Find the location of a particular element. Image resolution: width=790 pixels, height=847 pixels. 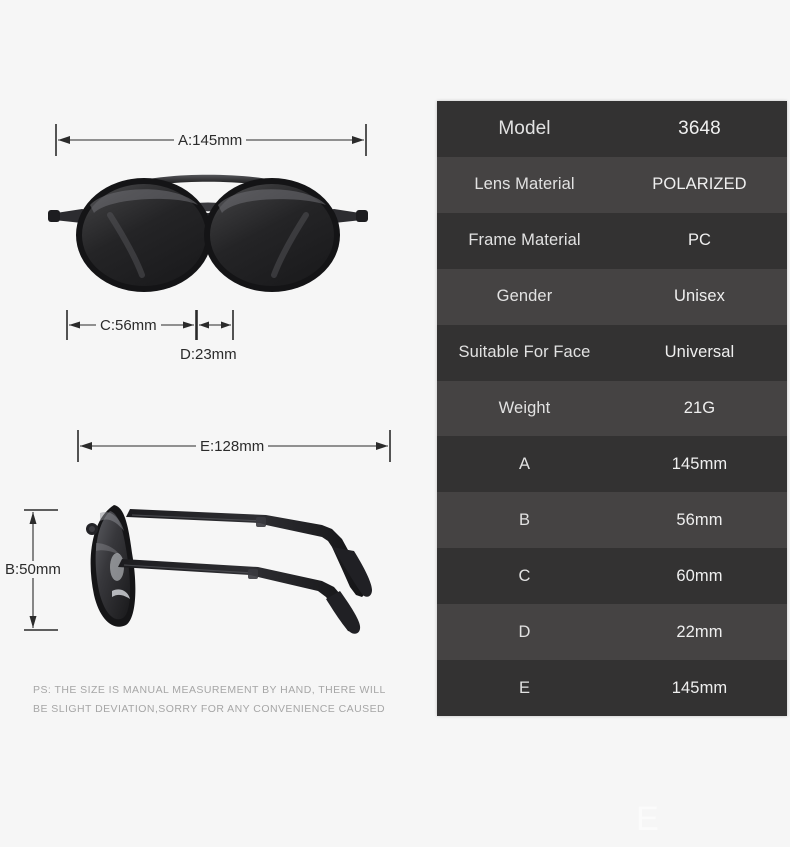

spec-row: Gender Unisex is located at coordinates (612, 296).